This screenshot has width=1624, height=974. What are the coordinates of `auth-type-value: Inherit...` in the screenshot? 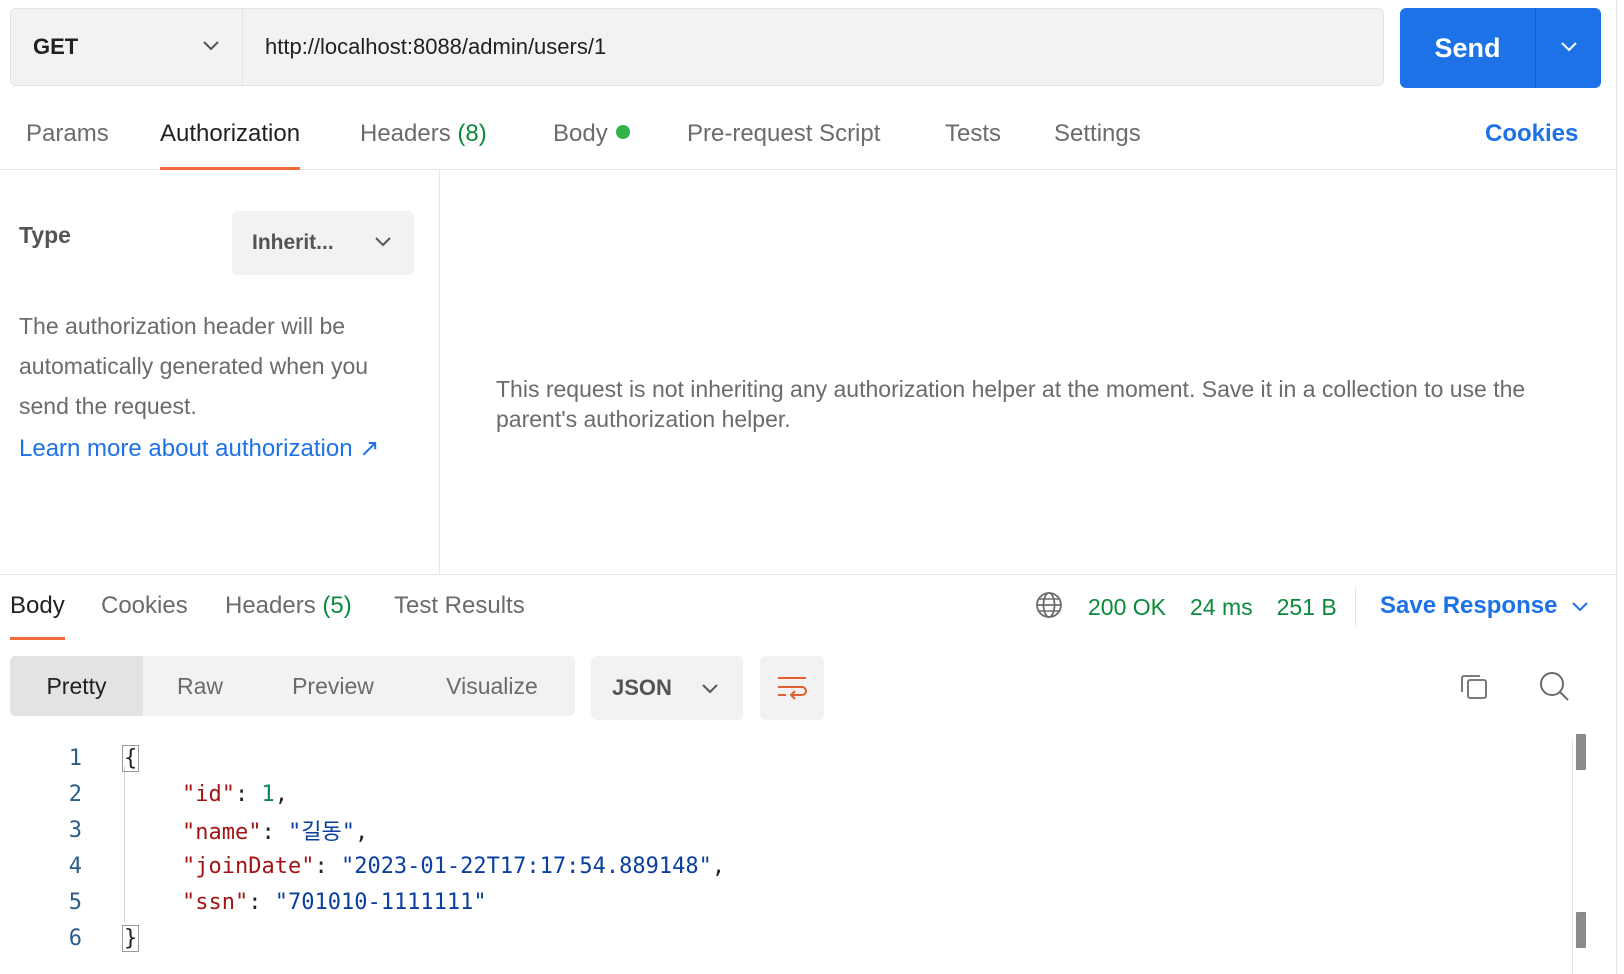 It's located at (293, 242).